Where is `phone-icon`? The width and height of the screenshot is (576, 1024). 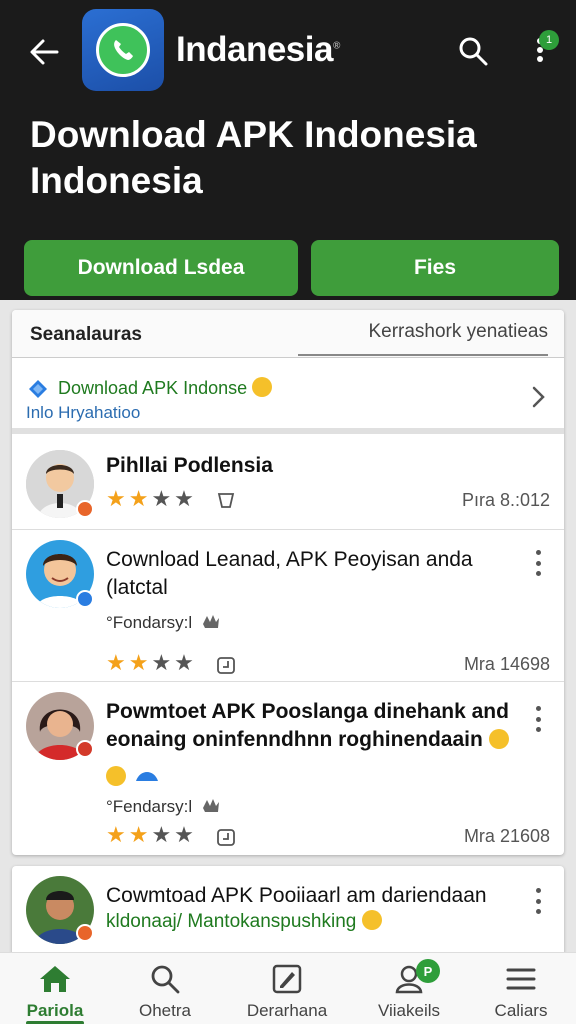 phone-icon is located at coordinates (123, 50).